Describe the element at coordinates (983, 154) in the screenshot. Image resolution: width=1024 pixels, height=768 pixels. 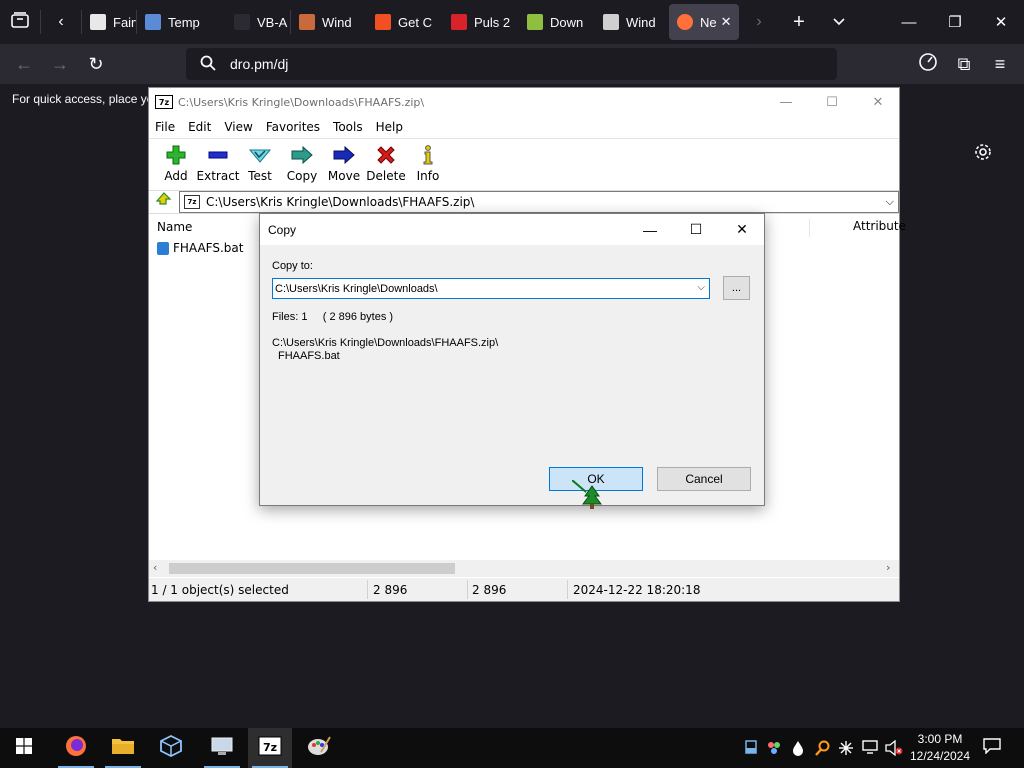
I see `page-settings-button` at that location.